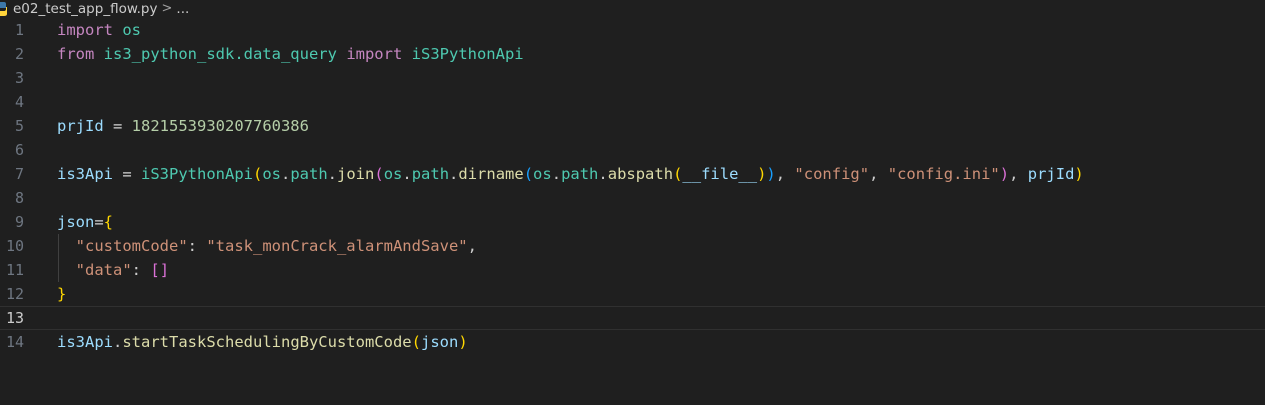 This screenshot has width=1265, height=405. I want to click on code-line: 5 prjId = 1821553930207760386, so click(632, 126).